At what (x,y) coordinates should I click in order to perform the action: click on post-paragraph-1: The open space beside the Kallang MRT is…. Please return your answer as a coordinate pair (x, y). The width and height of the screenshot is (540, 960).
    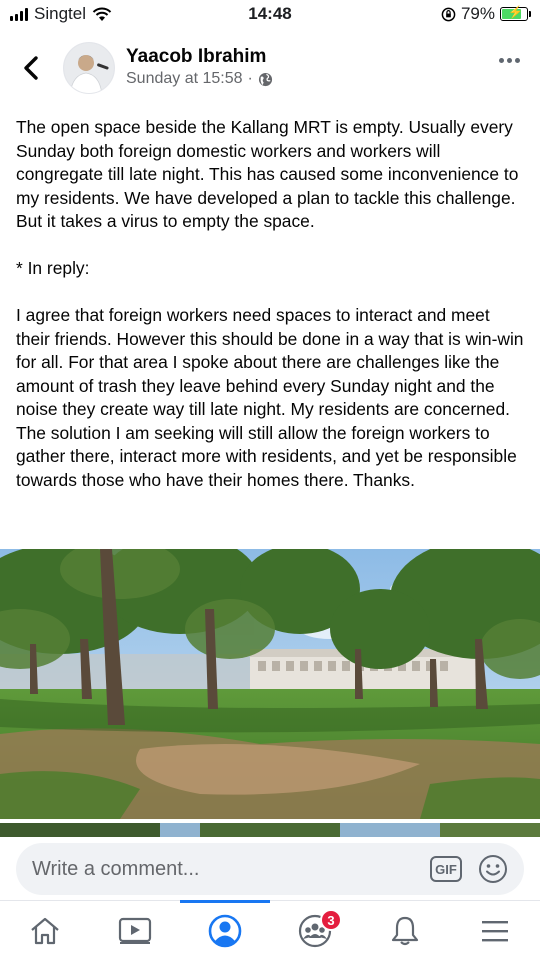
    Looking at the image, I should click on (267, 174).